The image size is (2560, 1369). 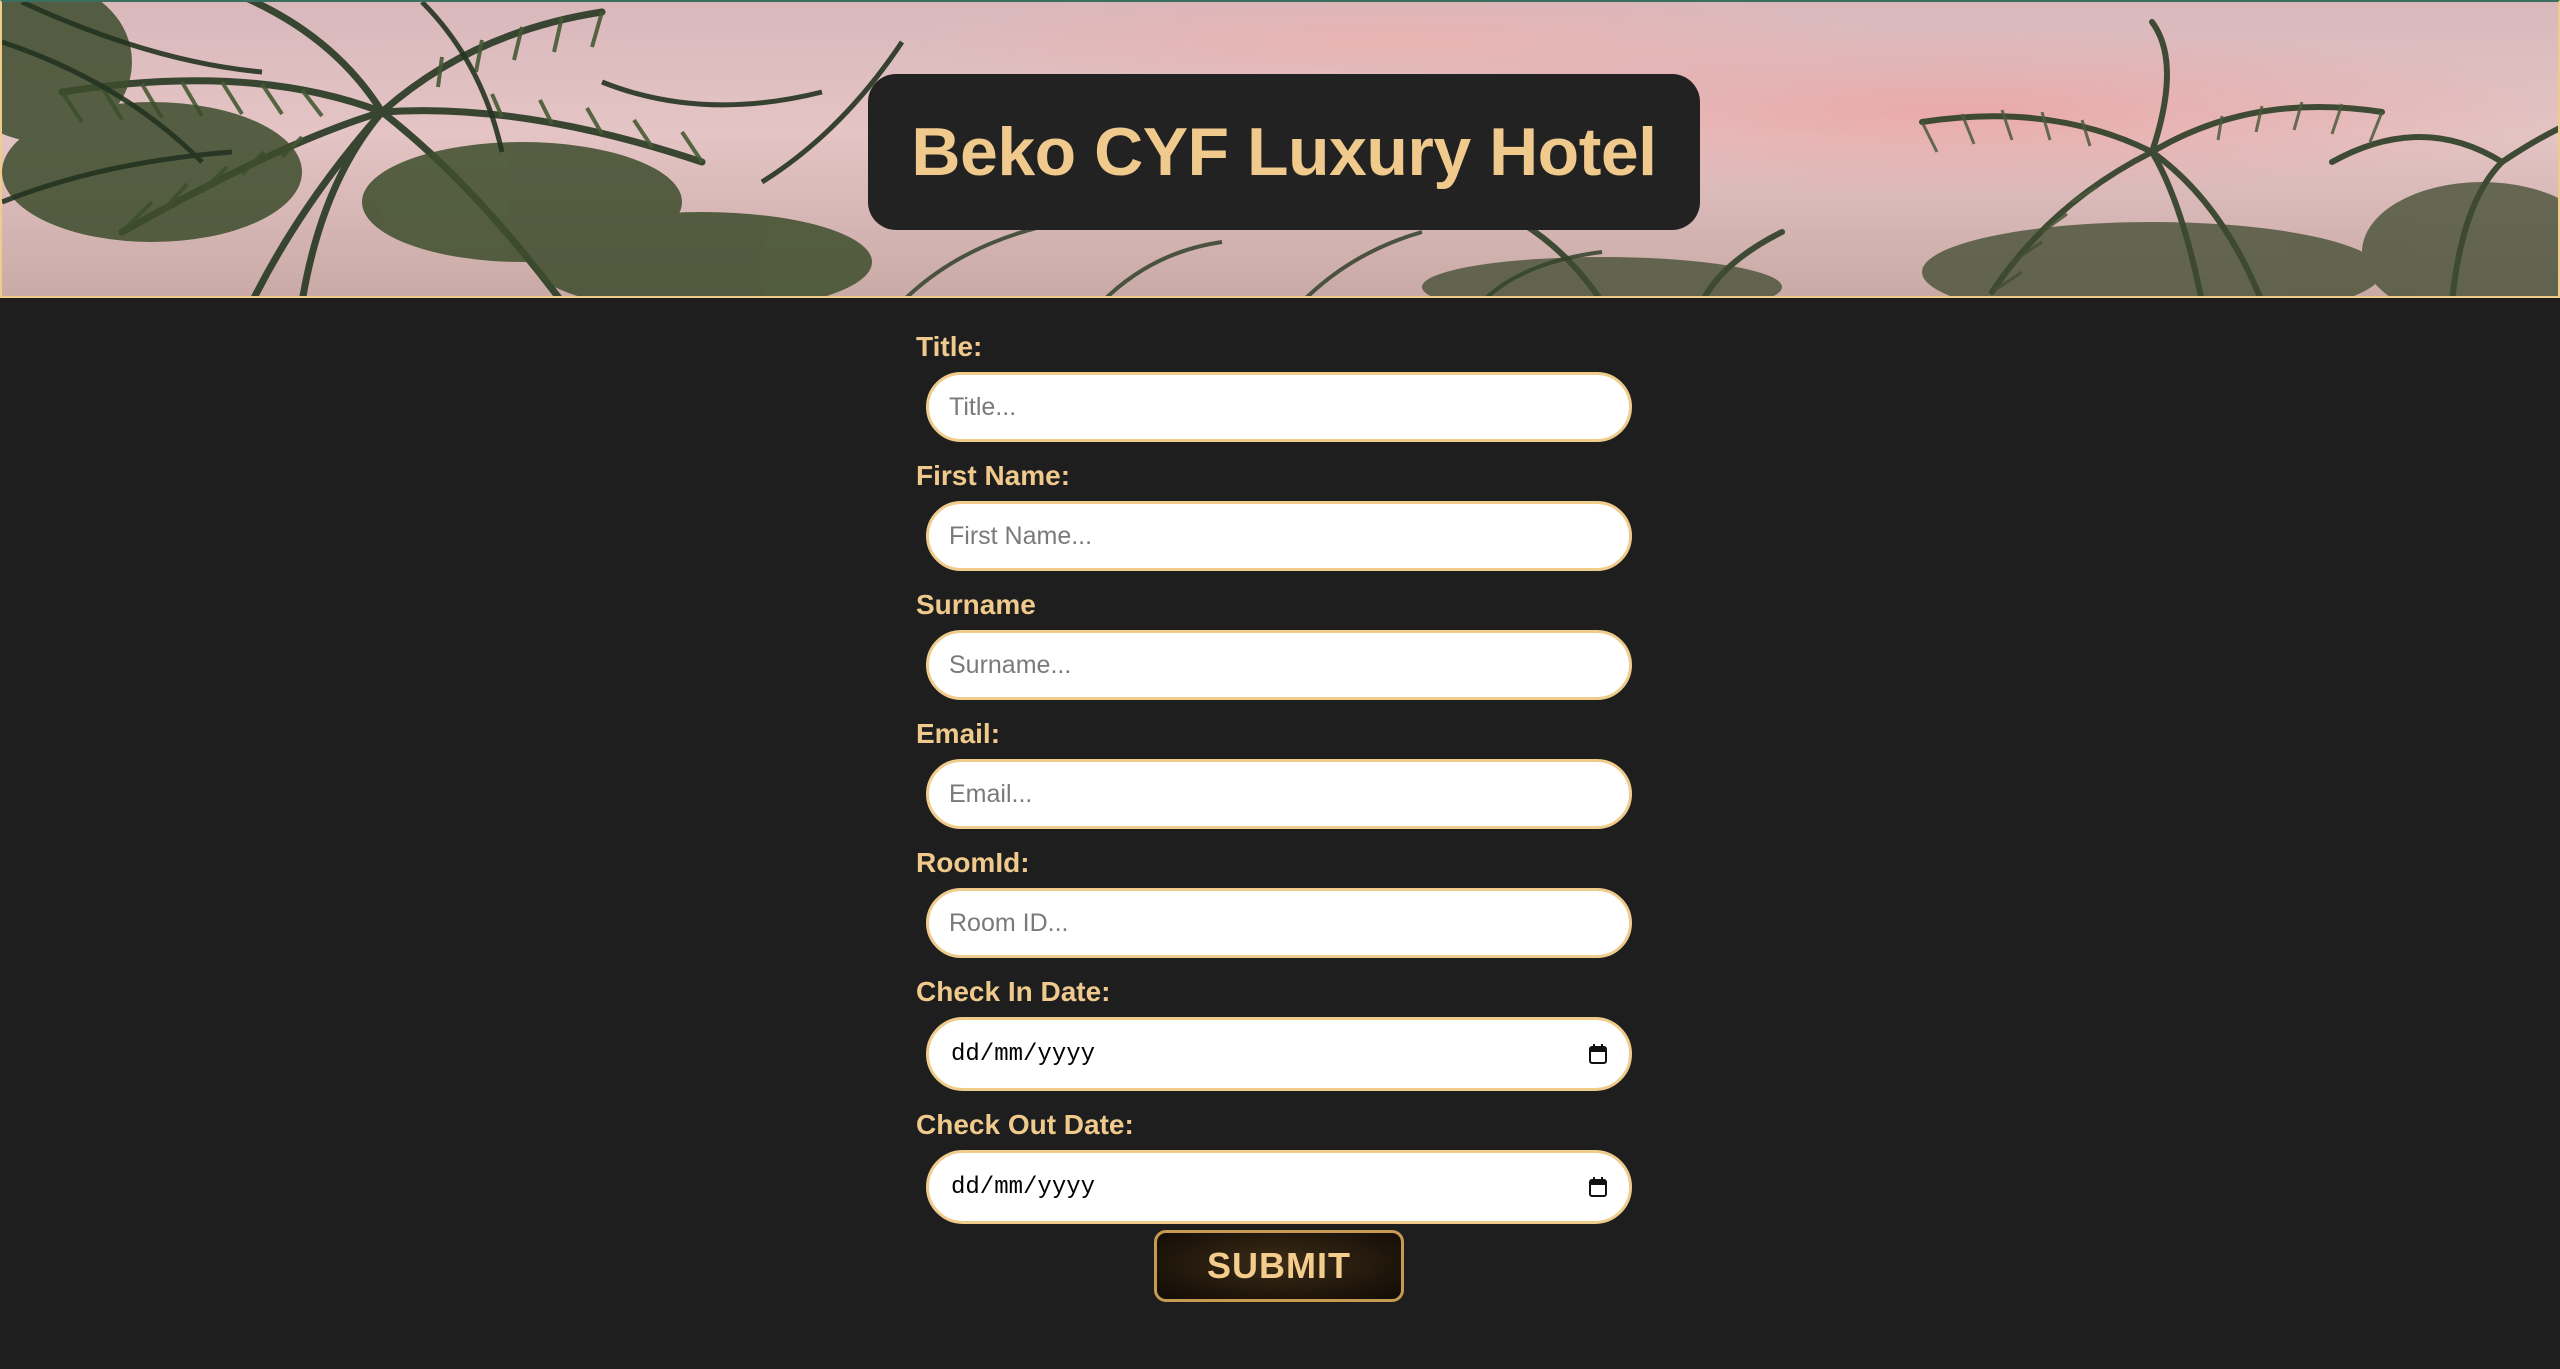 I want to click on submit-wrapper: SUBMIT, so click(x=1279, y=1266).